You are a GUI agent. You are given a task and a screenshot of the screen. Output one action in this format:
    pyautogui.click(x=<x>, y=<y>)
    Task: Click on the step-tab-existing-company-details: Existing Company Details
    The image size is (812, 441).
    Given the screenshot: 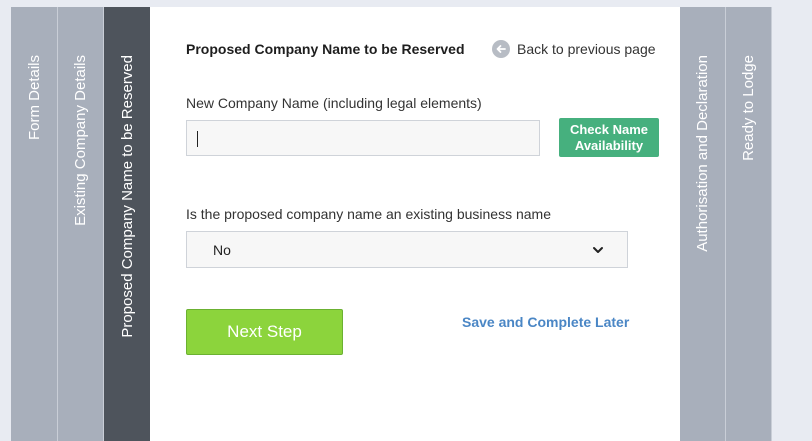 What is the action you would take?
    pyautogui.click(x=81, y=224)
    